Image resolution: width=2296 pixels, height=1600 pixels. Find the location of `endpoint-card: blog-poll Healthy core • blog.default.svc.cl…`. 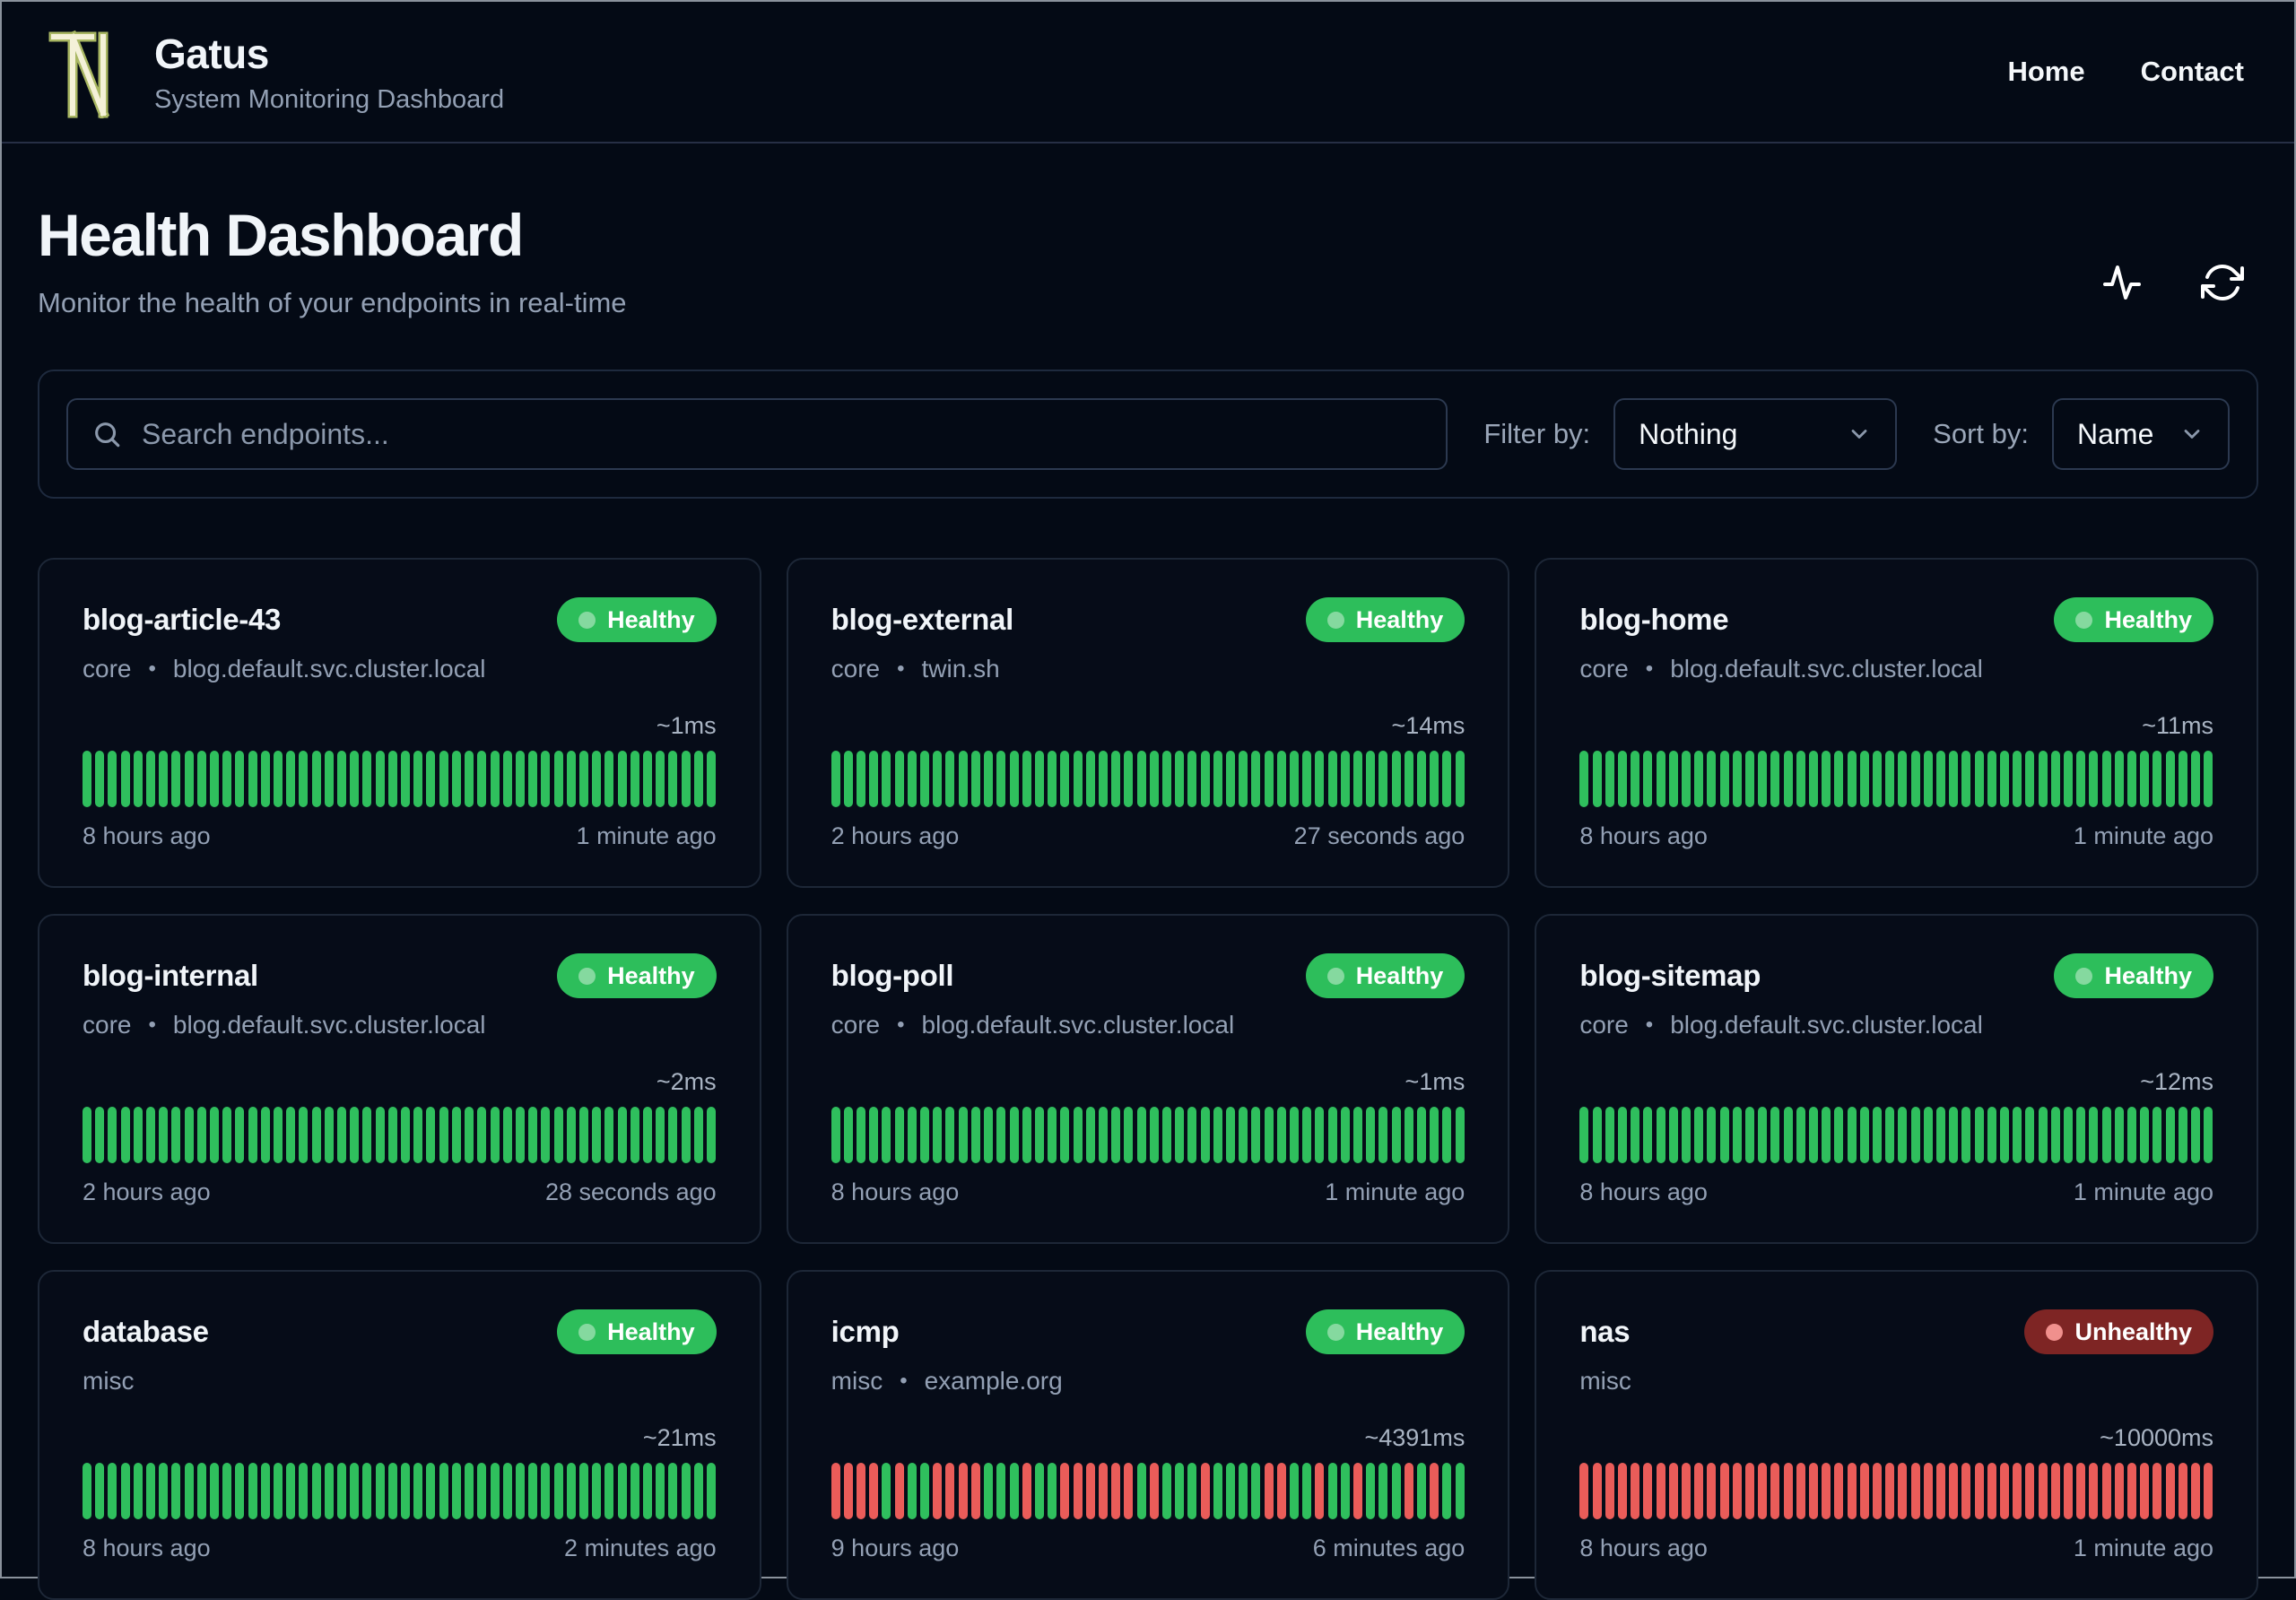

endpoint-card: blog-poll Healthy core • blog.default.svc.cl… is located at coordinates (1148, 1079).